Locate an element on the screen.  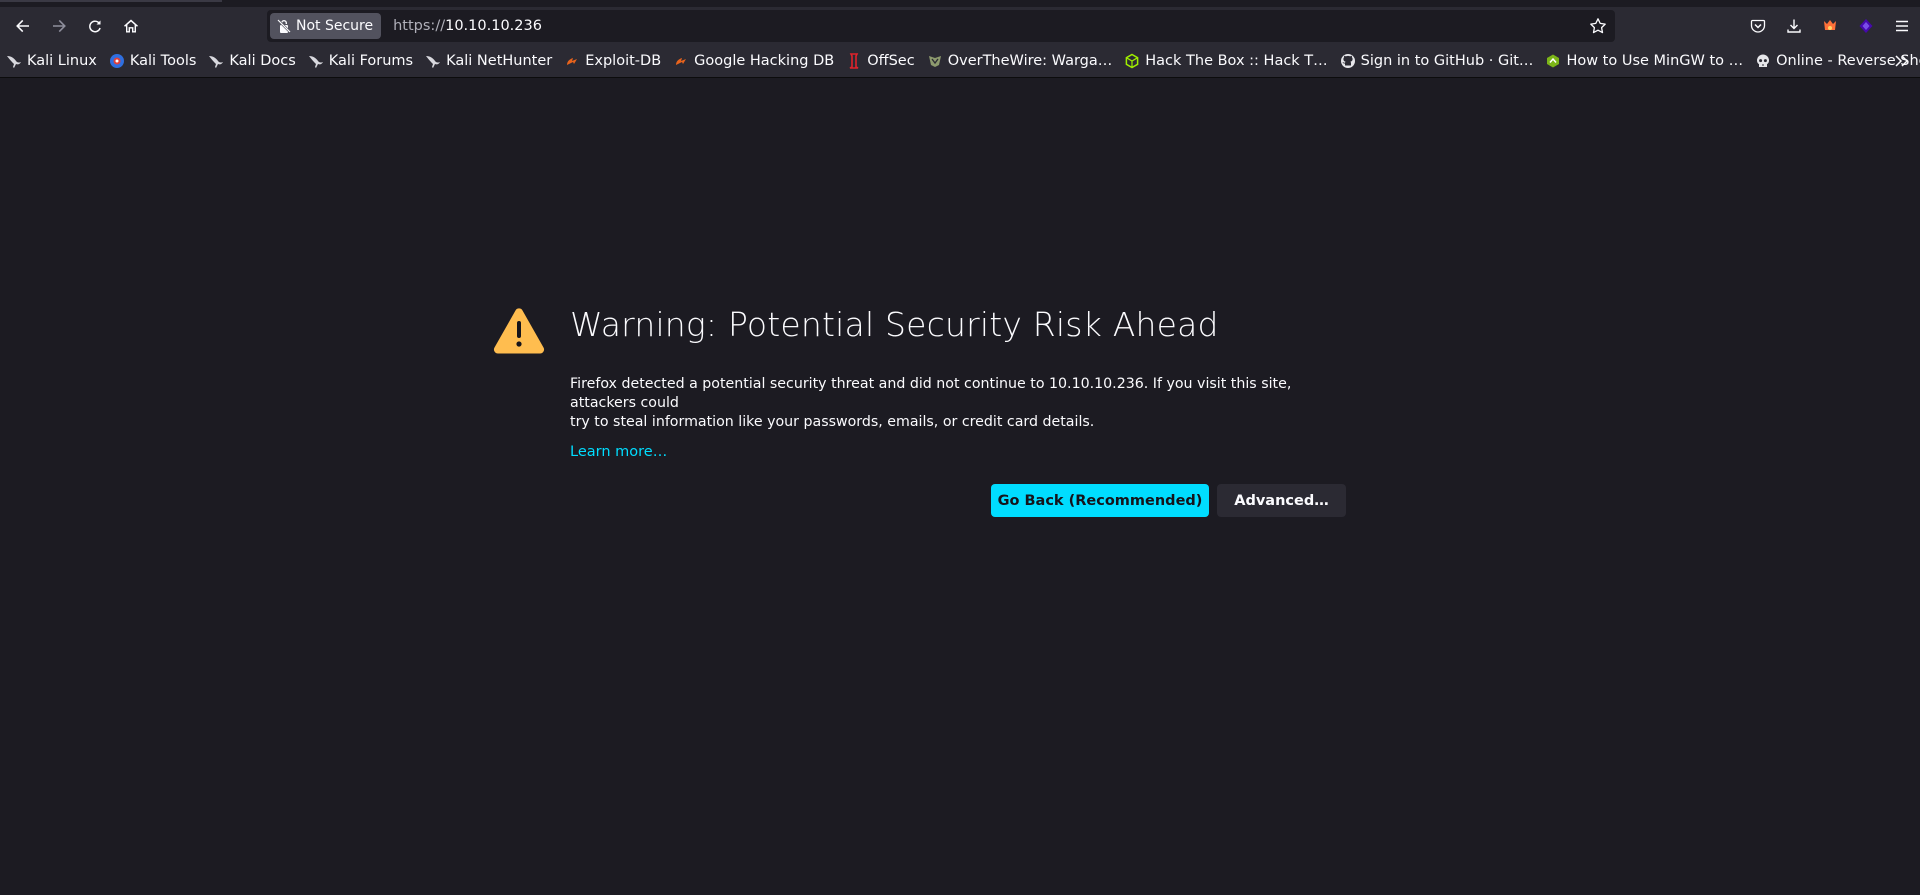
bookmarks-overflow-button is located at coordinates (1902, 61).